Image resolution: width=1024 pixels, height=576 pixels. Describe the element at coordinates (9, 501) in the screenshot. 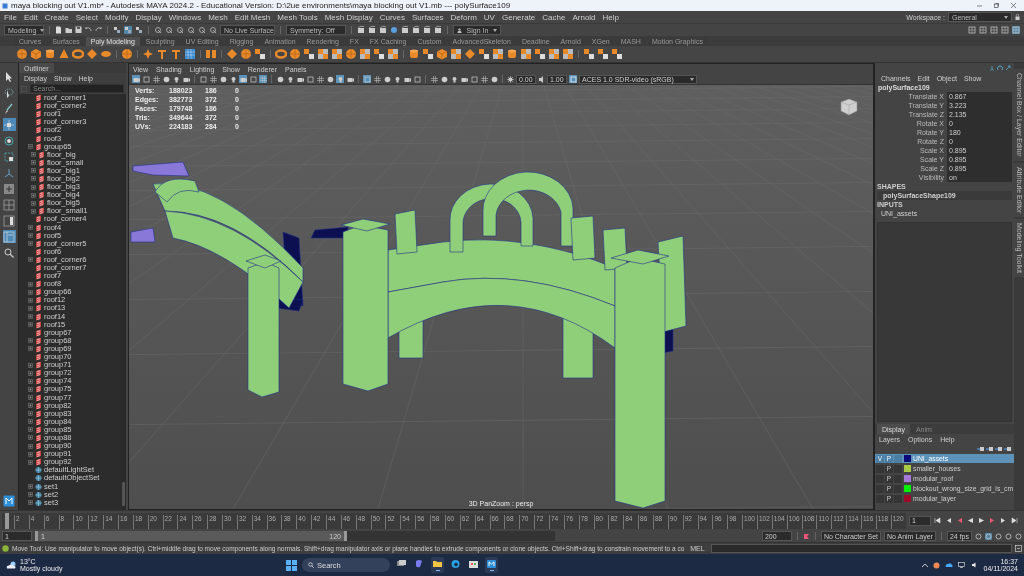

I see `maya-logo-icon` at that location.